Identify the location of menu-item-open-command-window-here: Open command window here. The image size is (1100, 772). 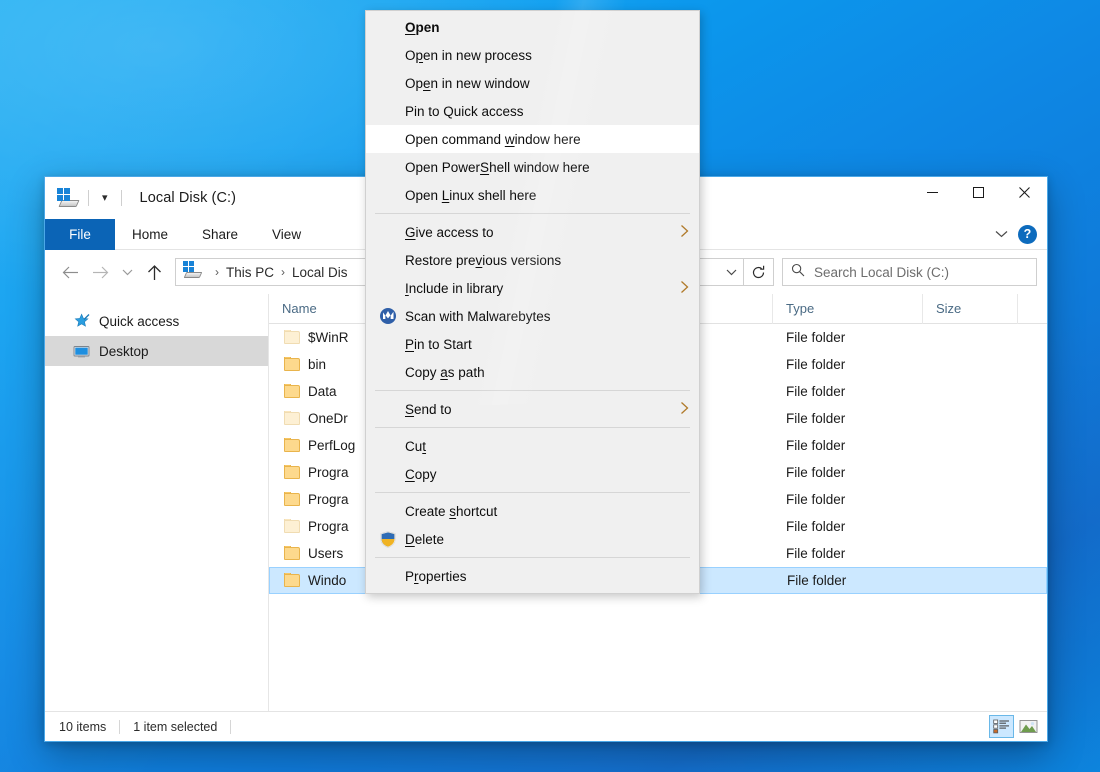
(532, 139).